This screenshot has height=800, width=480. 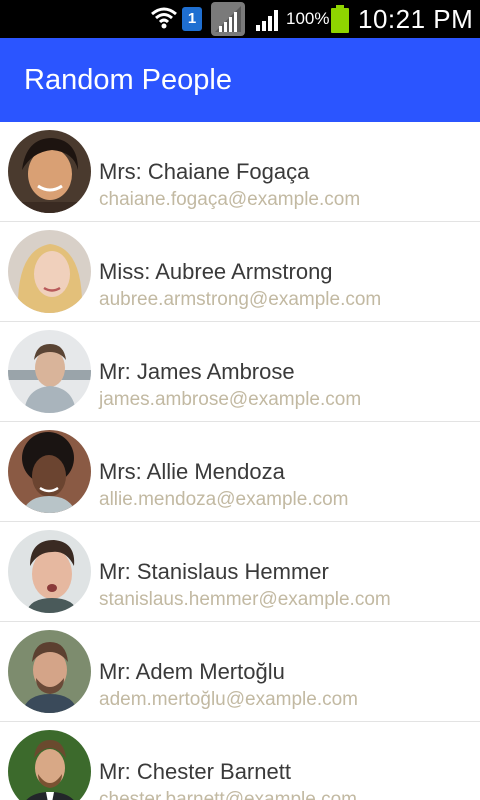 What do you see at coordinates (230, 399) in the screenshot?
I see `person-email: james.ambrose@example.com` at bounding box center [230, 399].